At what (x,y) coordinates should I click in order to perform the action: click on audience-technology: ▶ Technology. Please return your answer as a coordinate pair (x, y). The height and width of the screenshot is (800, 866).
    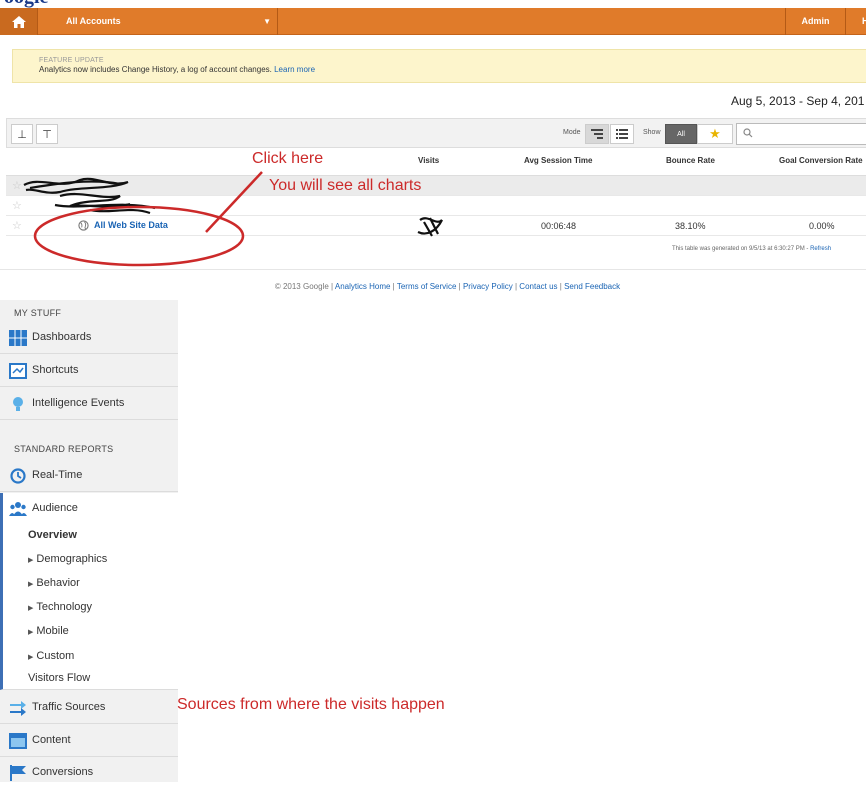
    Looking at the image, I should click on (60, 607).